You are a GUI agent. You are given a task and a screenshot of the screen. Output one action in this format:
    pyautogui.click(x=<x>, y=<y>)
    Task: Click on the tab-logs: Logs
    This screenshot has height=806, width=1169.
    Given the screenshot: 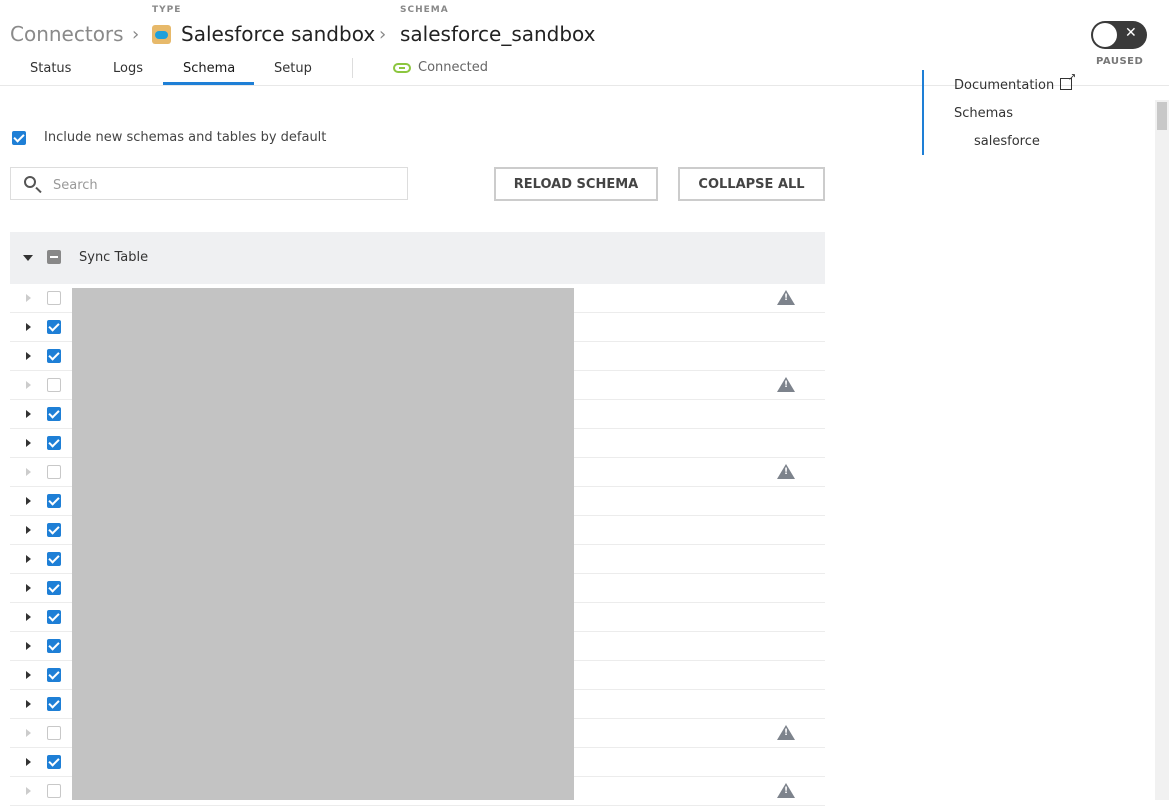 What is the action you would take?
    pyautogui.click(x=128, y=68)
    